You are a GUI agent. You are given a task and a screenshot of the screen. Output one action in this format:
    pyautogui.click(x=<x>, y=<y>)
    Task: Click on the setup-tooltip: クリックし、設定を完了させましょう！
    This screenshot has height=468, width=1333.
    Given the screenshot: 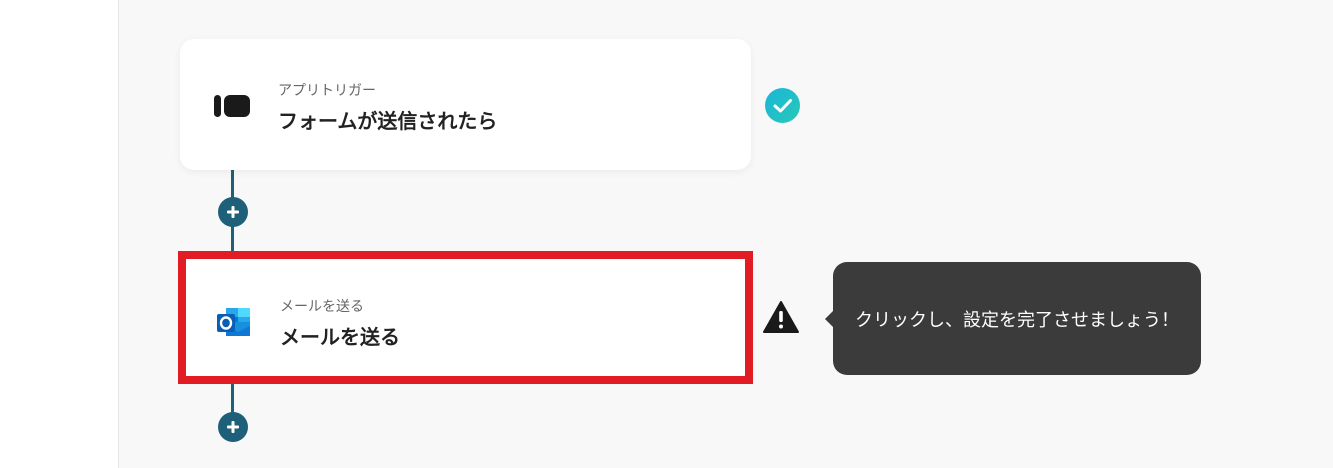 What is the action you would take?
    pyautogui.click(x=1017, y=318)
    